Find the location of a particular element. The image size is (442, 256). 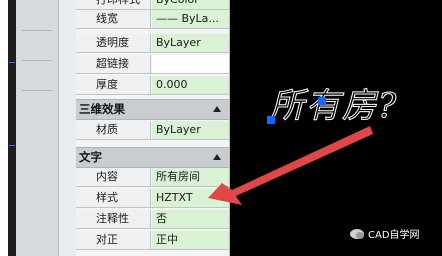

property-row-style: 样式 HZTXT is located at coordinates (152, 198).